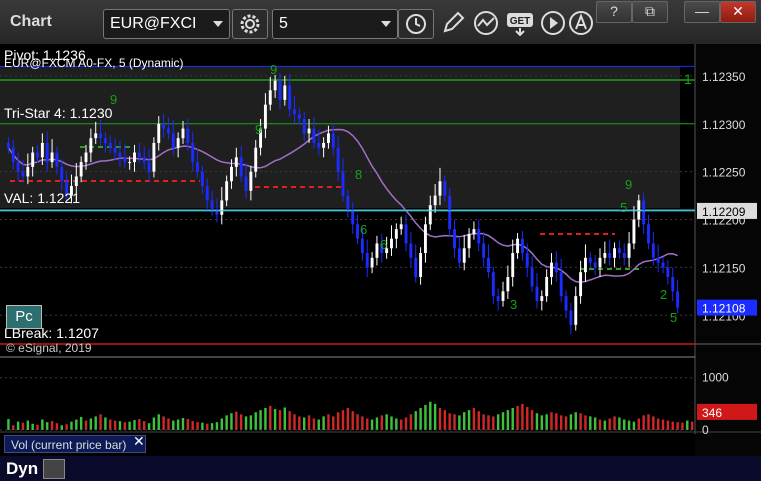  I want to click on svg-text: GET, so click(520, 21).